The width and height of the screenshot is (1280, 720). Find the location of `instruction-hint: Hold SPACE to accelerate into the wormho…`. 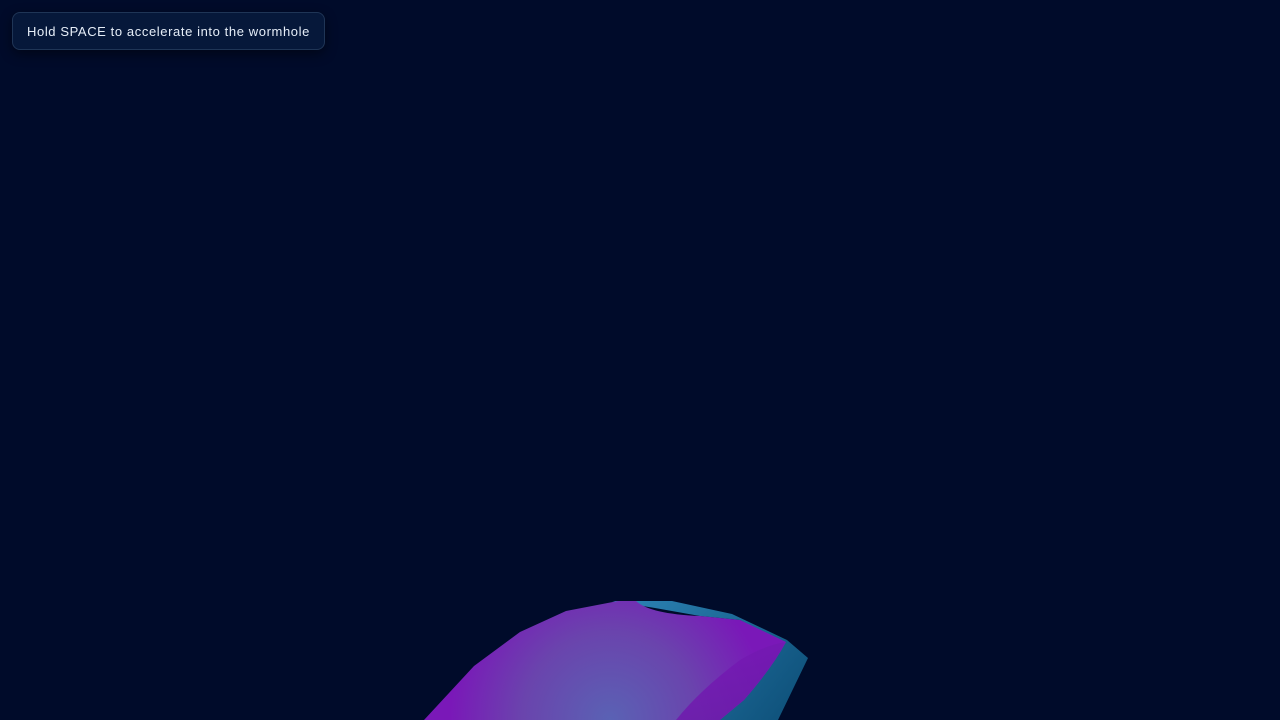

instruction-hint: Hold SPACE to accelerate into the wormho… is located at coordinates (168, 31).